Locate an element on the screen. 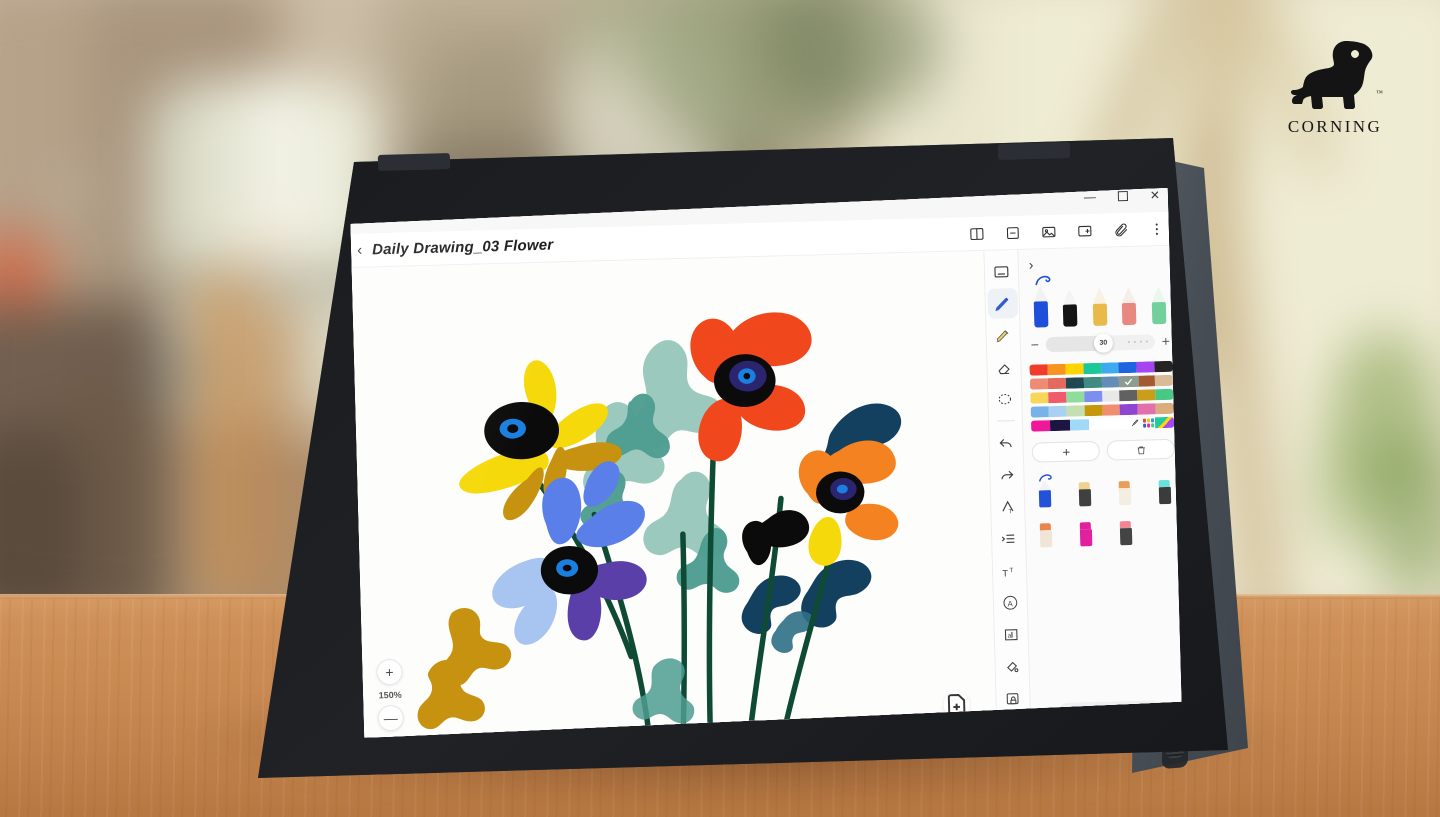 The width and height of the screenshot is (1440, 817). book-view-icon is located at coordinates (976, 233).